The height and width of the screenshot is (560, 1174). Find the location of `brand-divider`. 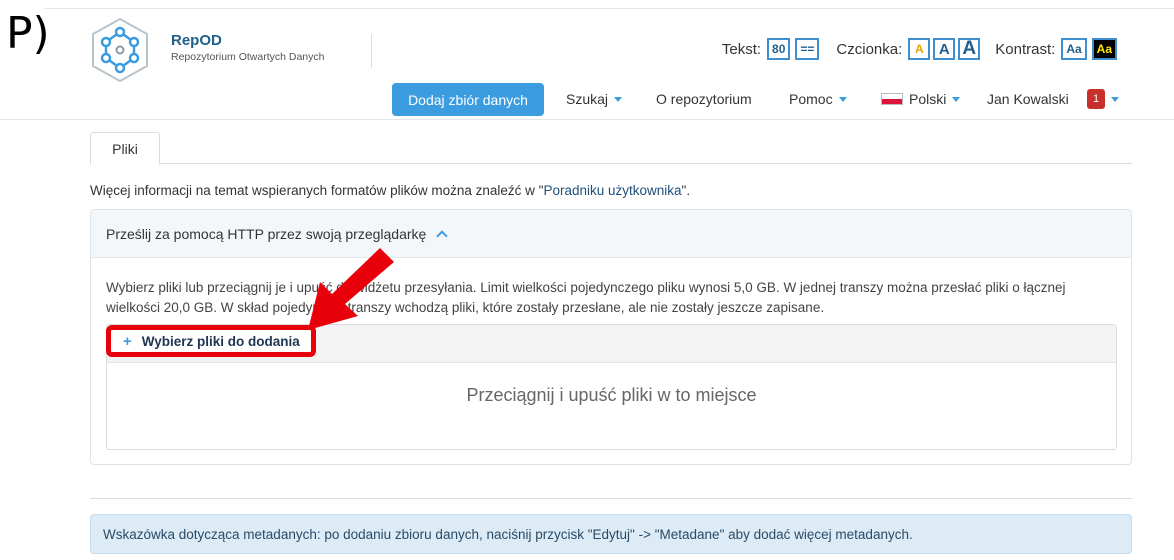

brand-divider is located at coordinates (371, 51).